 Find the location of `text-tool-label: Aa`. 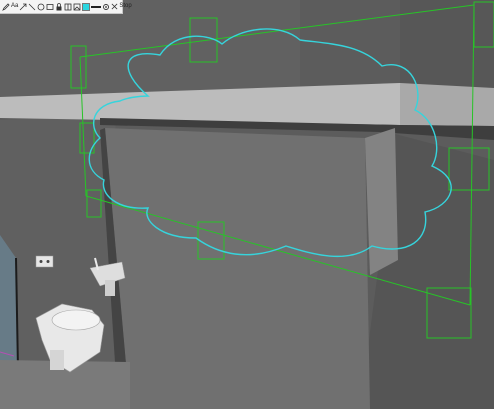

text-tool-label: Aa is located at coordinates (15, 6).